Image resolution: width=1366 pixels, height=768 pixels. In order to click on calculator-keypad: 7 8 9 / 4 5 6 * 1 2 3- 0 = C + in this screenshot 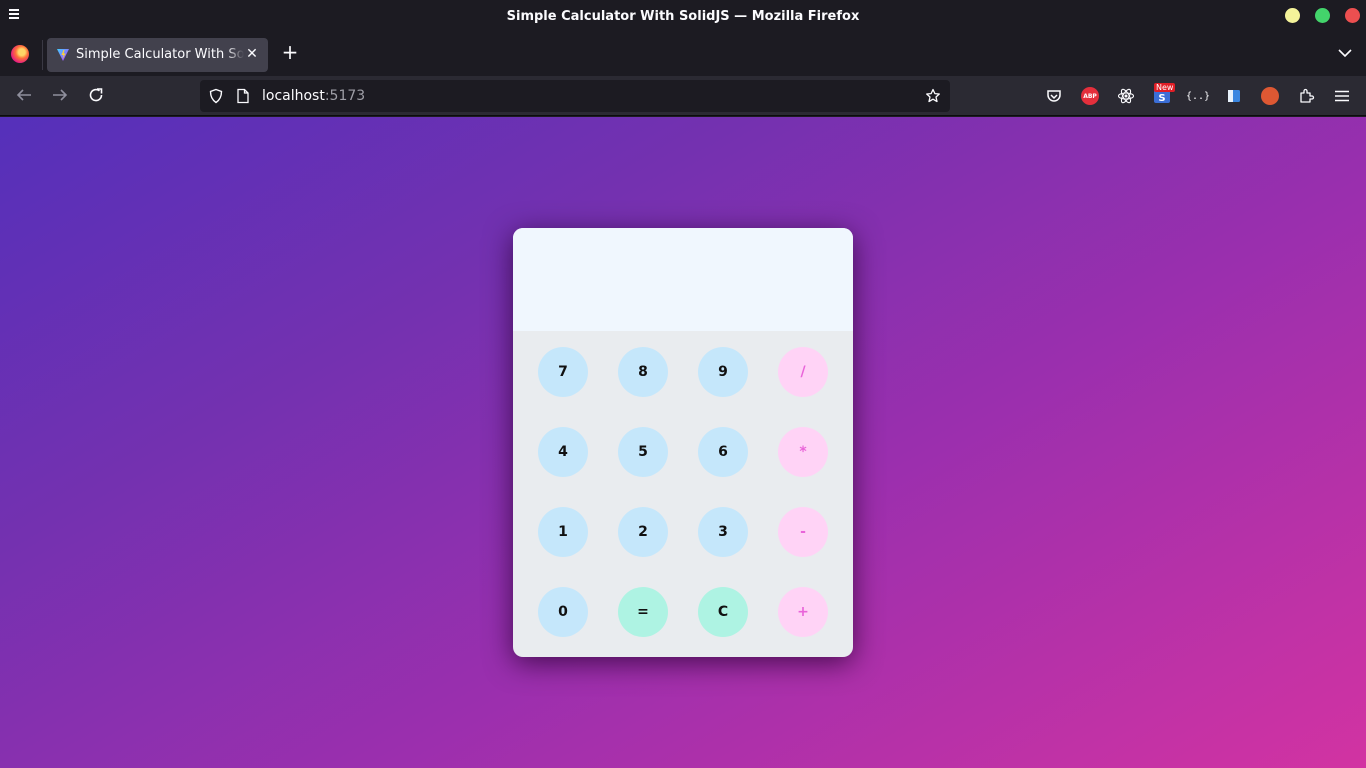, I will do `click(683, 492)`.